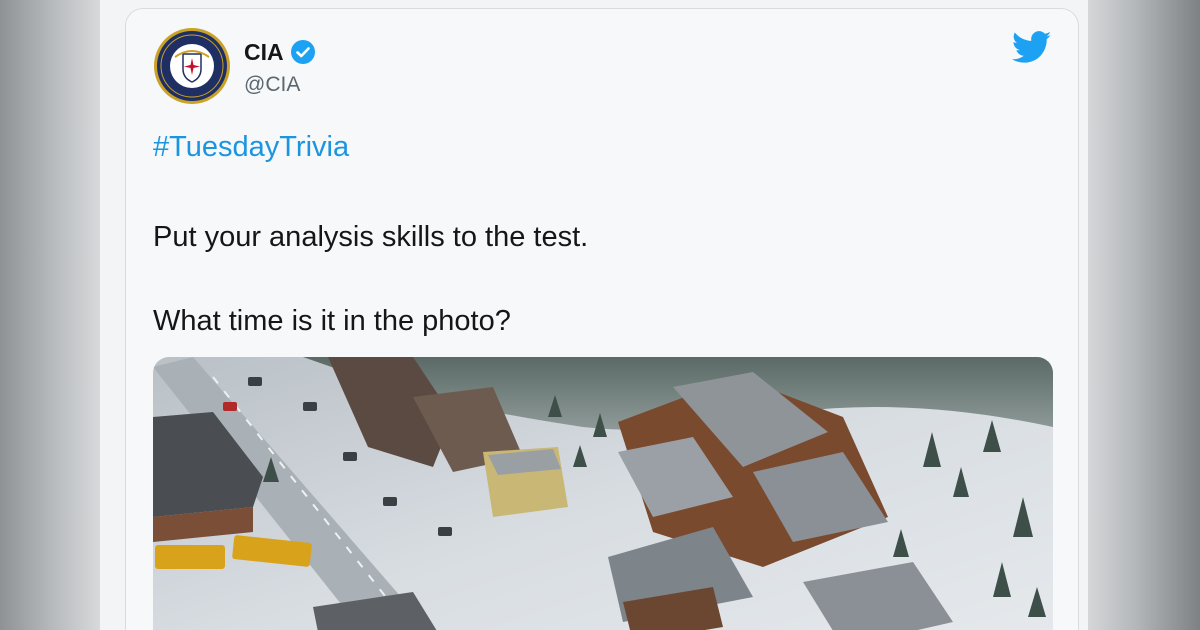 Image resolution: width=1200 pixels, height=630 pixels. I want to click on twitter-bird-icon, so click(1032, 47).